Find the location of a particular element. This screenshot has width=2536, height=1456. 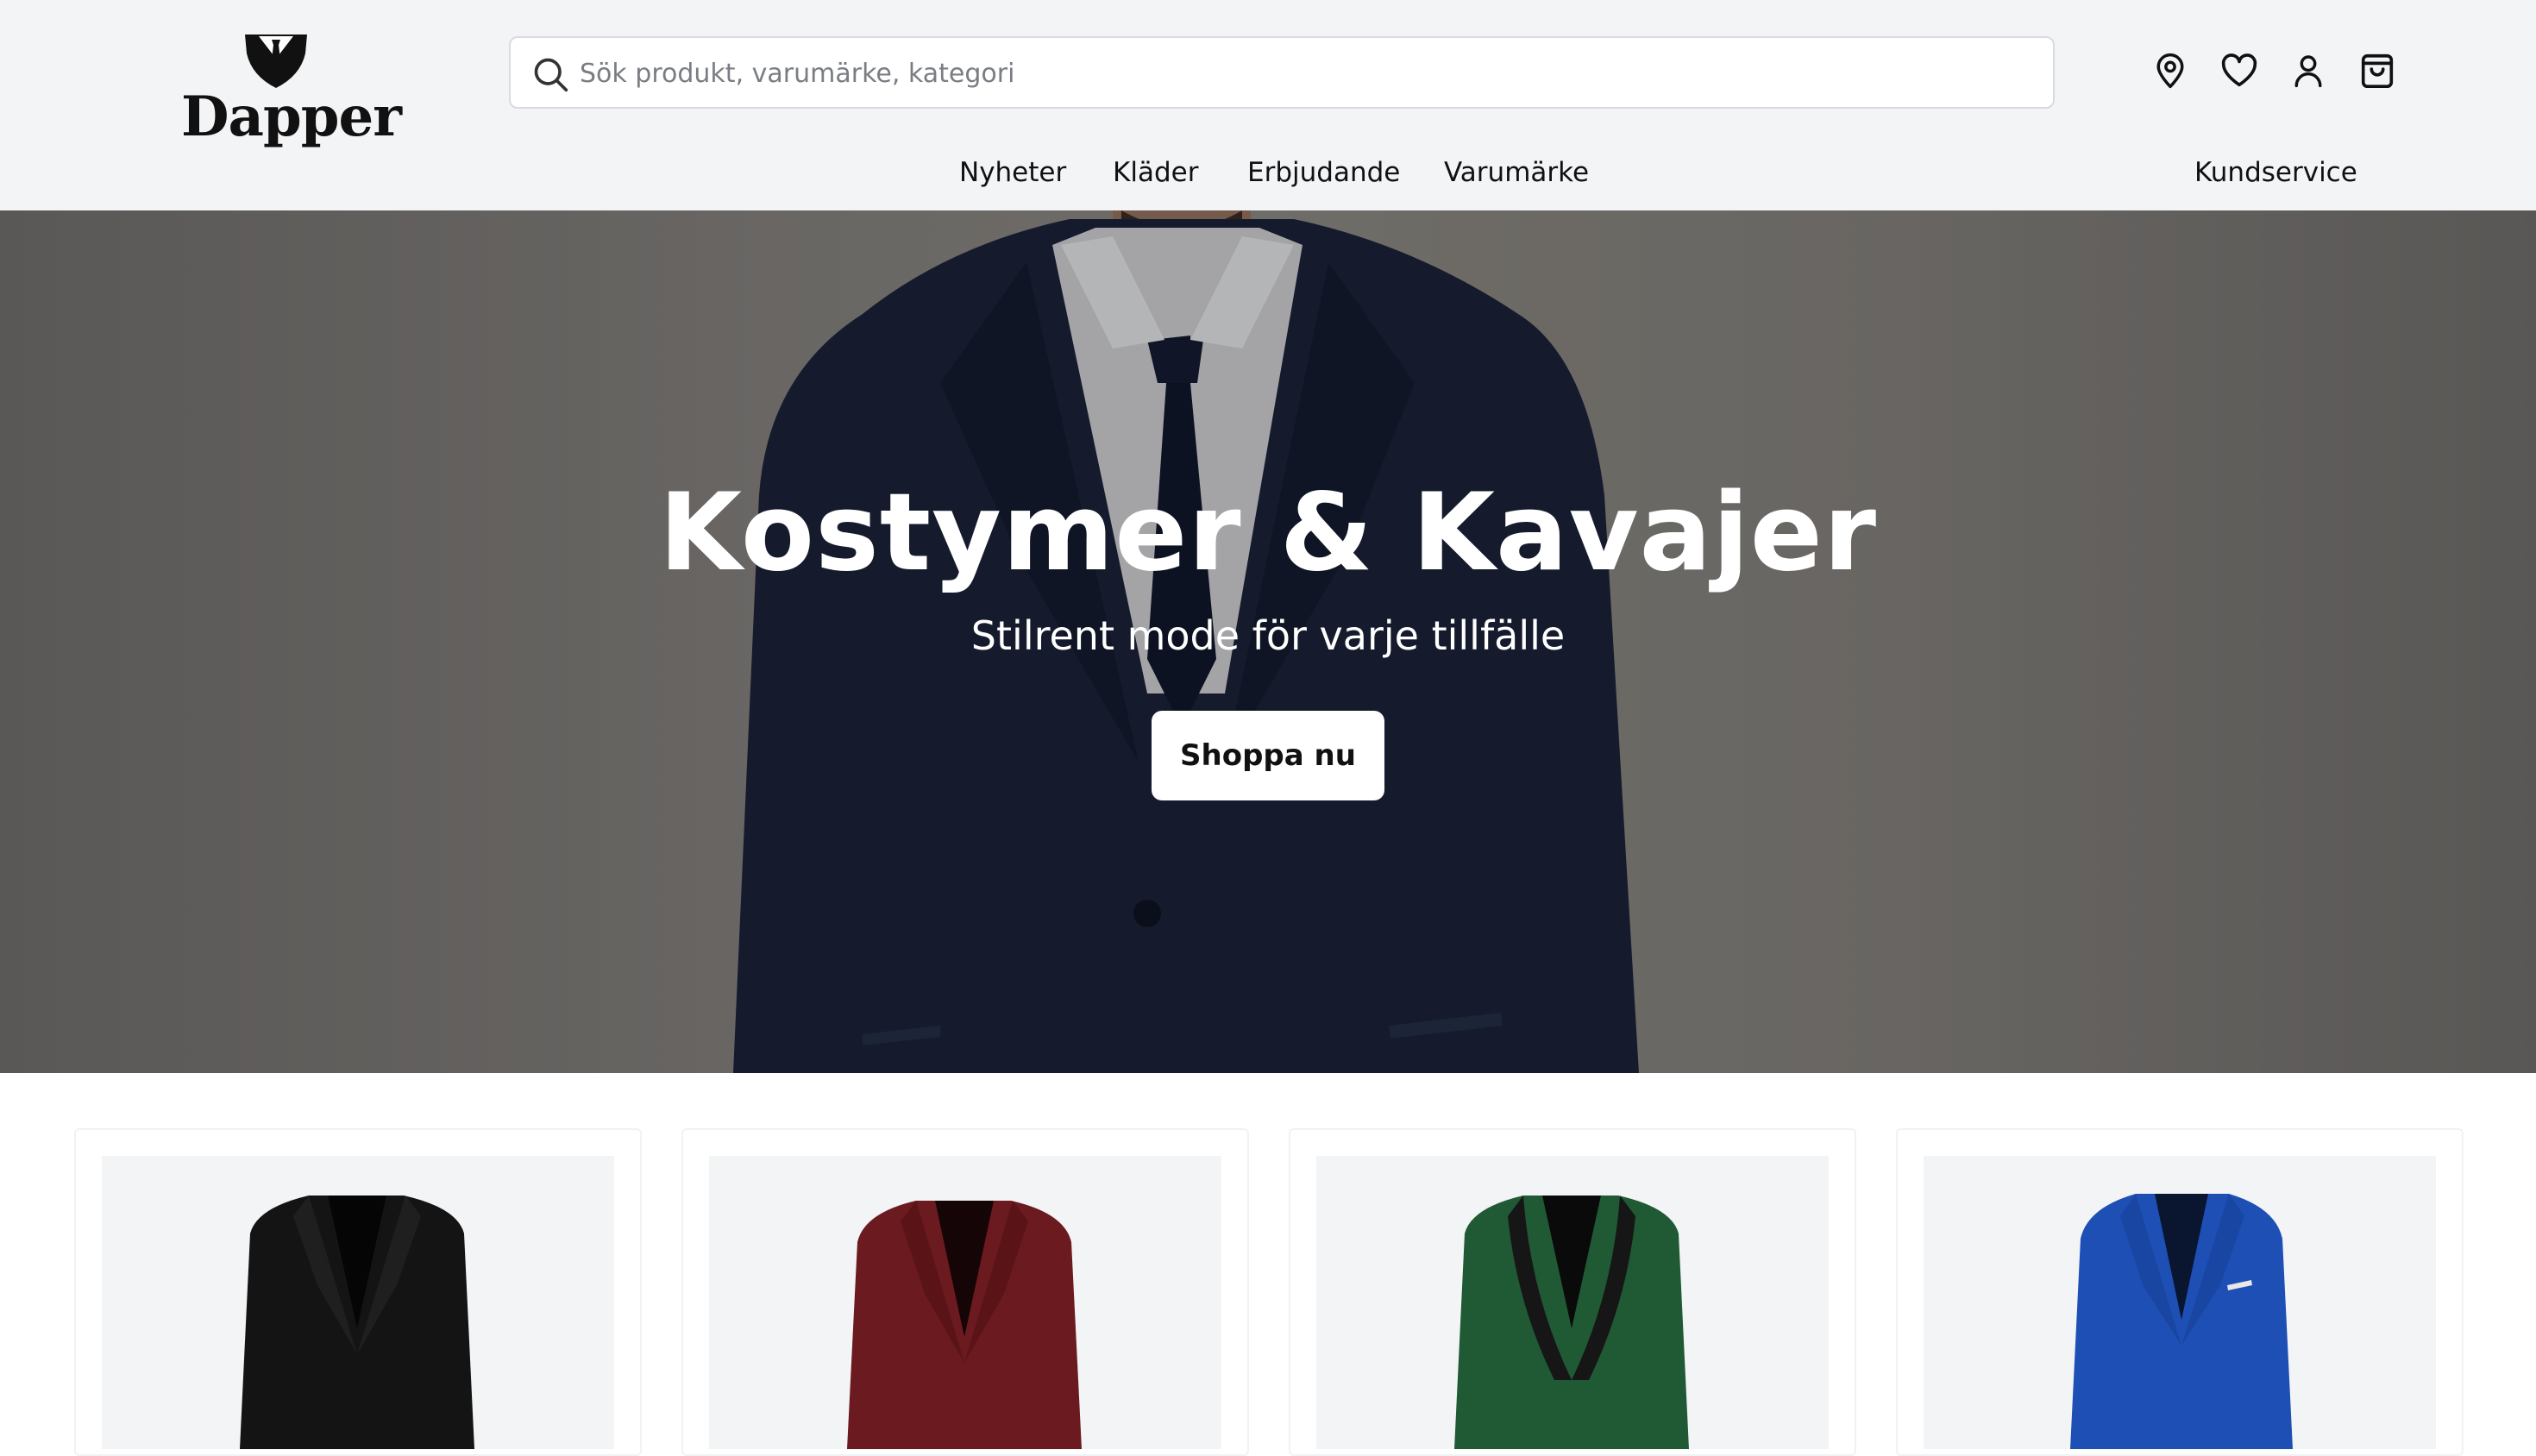

brand-logo: Dapper is located at coordinates (287, 94).